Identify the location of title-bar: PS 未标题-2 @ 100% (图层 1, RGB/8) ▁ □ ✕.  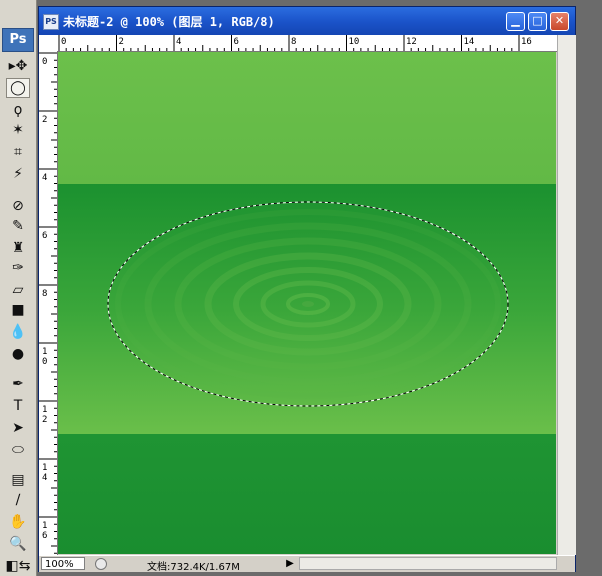
(307, 21).